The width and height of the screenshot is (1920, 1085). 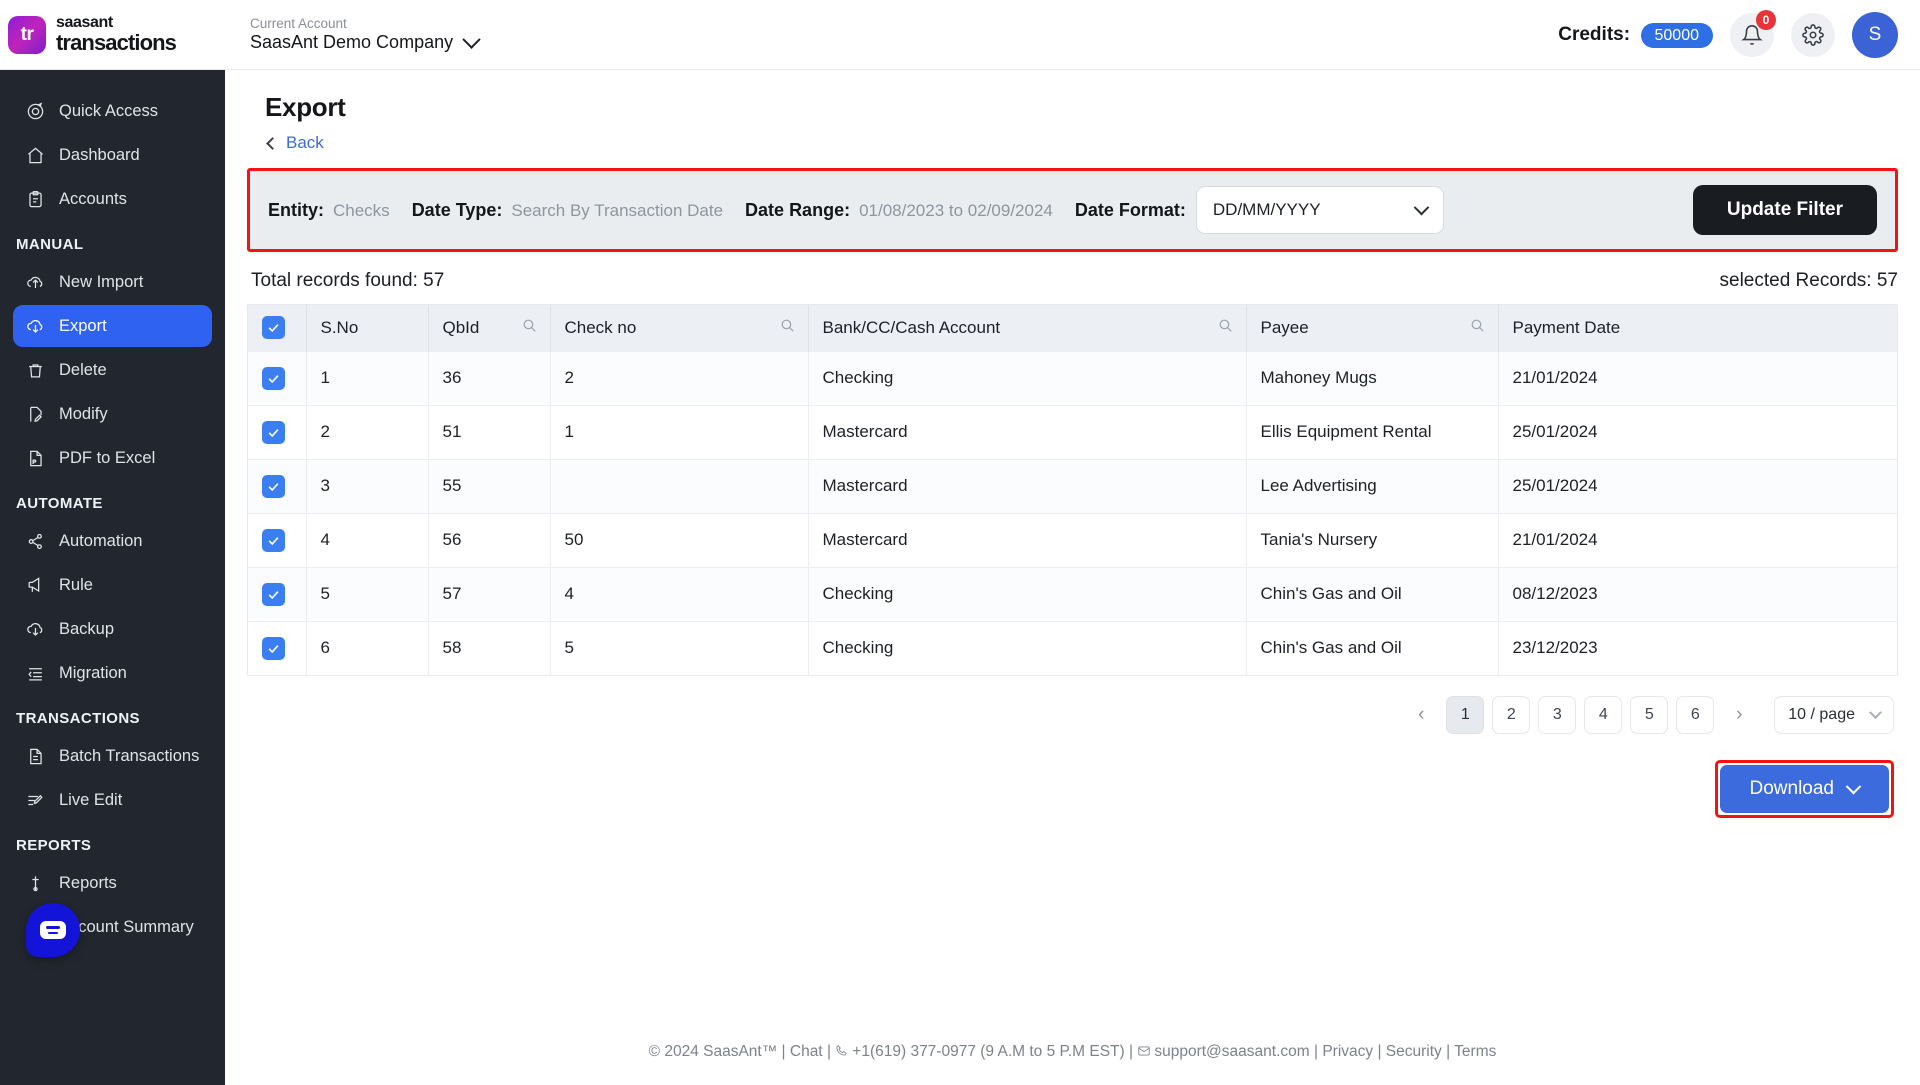 What do you see at coordinates (1753, 33) in the screenshot?
I see `notifications-button: 0` at bounding box center [1753, 33].